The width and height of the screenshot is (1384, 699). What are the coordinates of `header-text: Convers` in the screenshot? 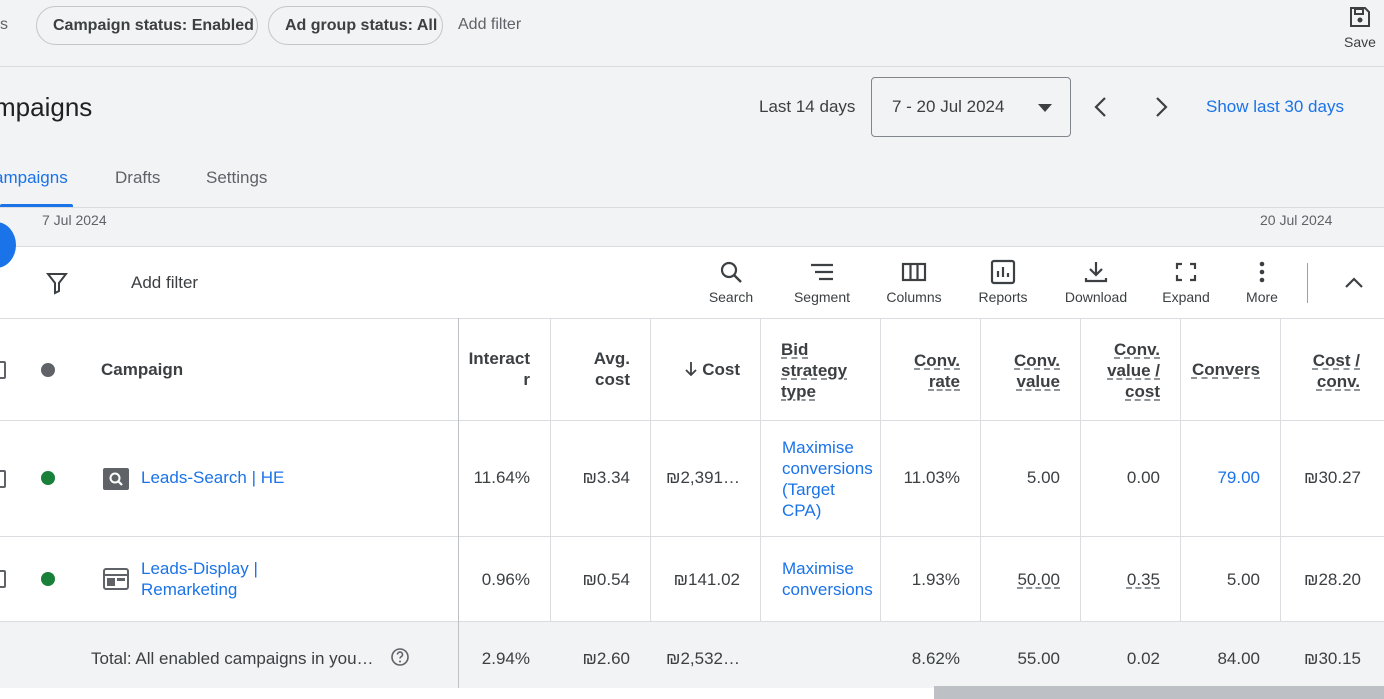 It's located at (1225, 369).